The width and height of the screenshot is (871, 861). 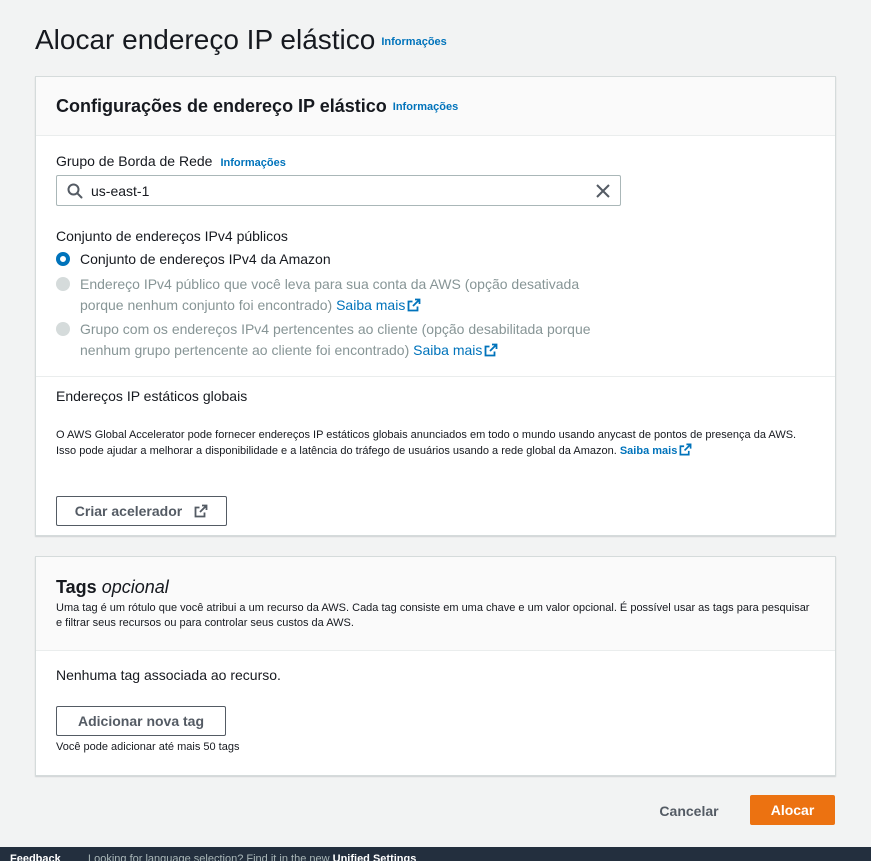 I want to click on tags-optional: opcional, so click(x=135, y=587).